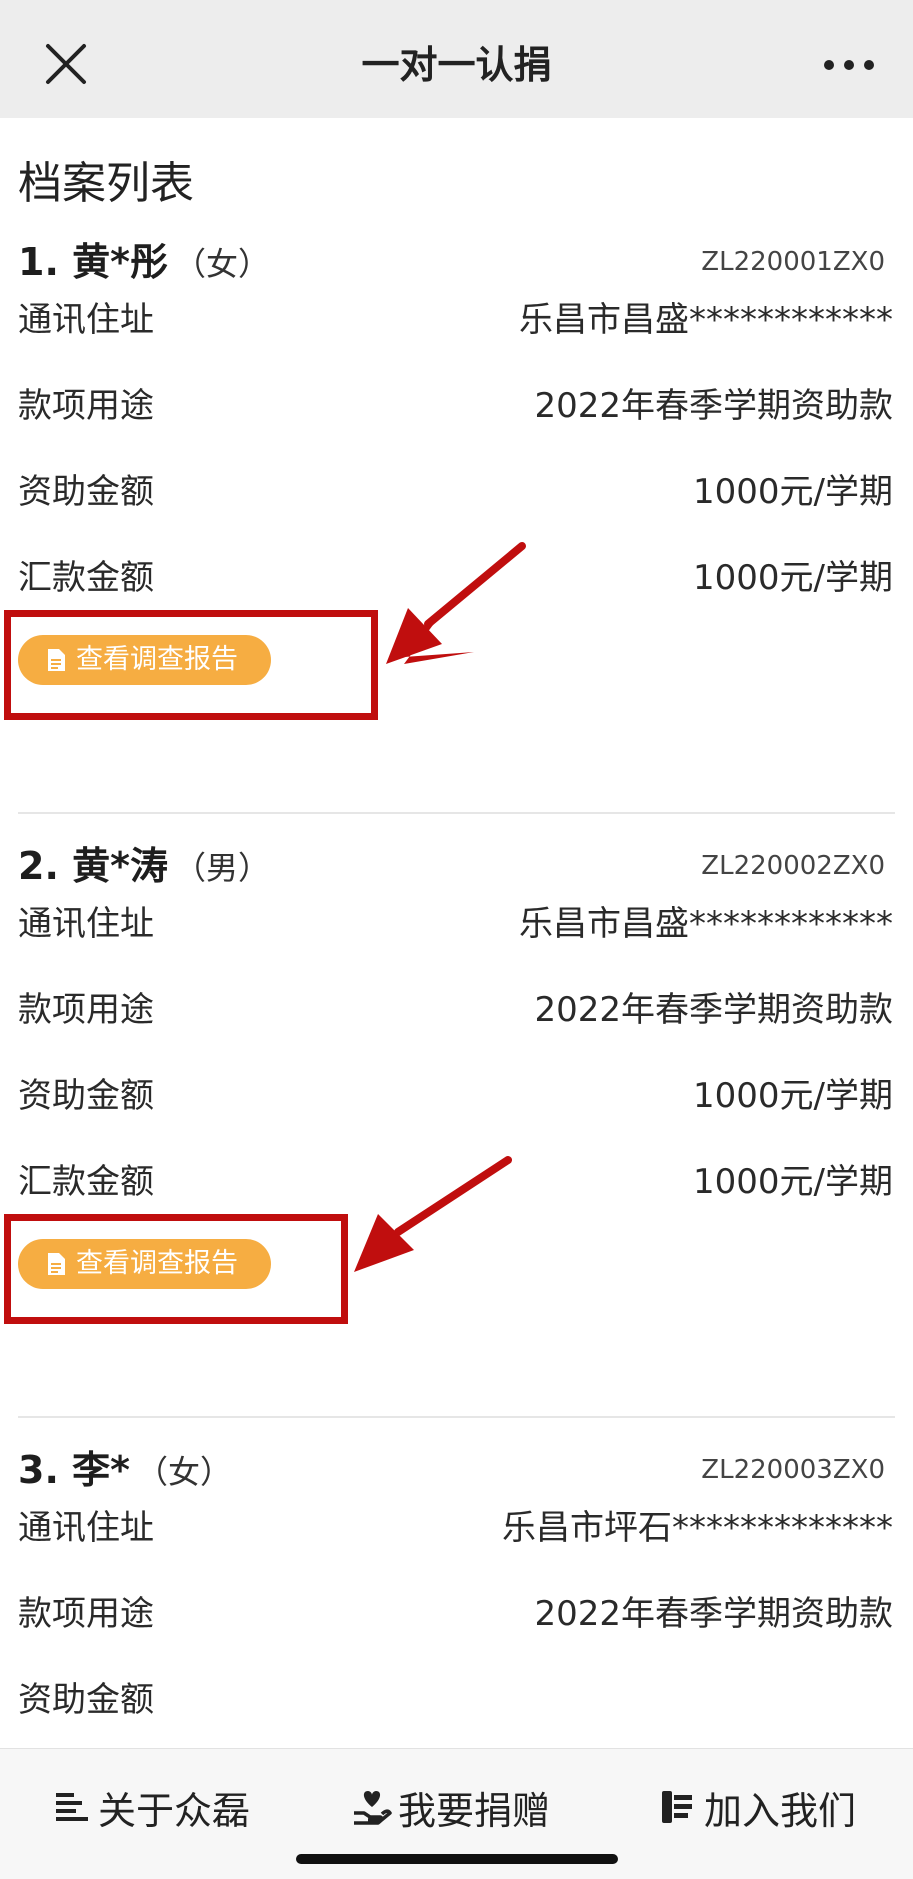 Image resolution: width=913 pixels, height=1879 pixels. What do you see at coordinates (780, 1810) in the screenshot?
I see `tab-join-label: 加入我们` at bounding box center [780, 1810].